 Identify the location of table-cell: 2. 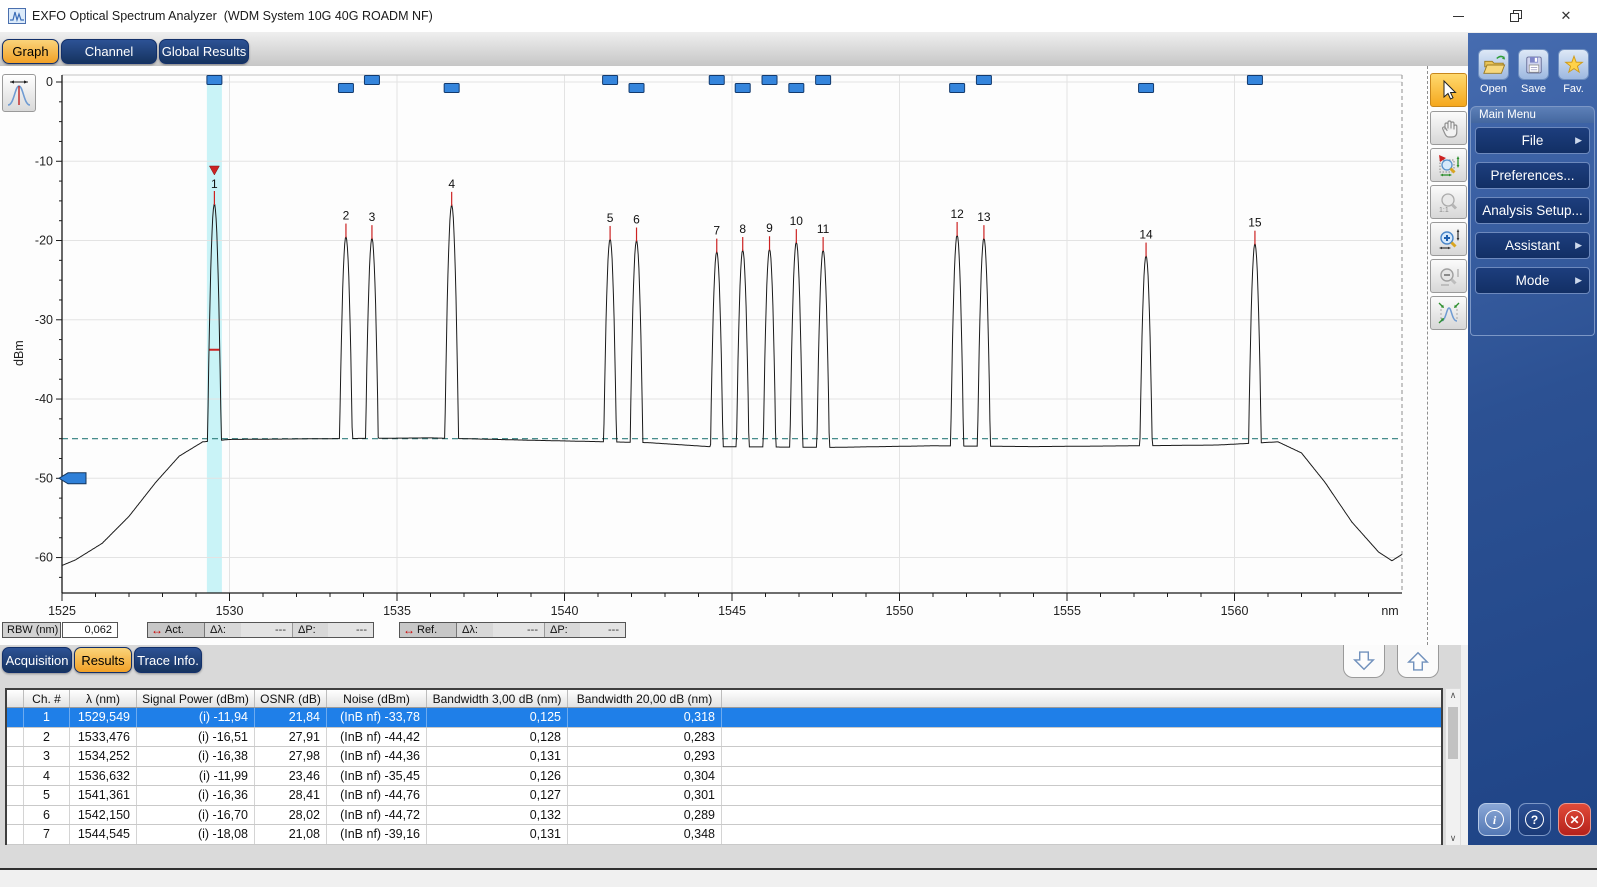
(47, 736).